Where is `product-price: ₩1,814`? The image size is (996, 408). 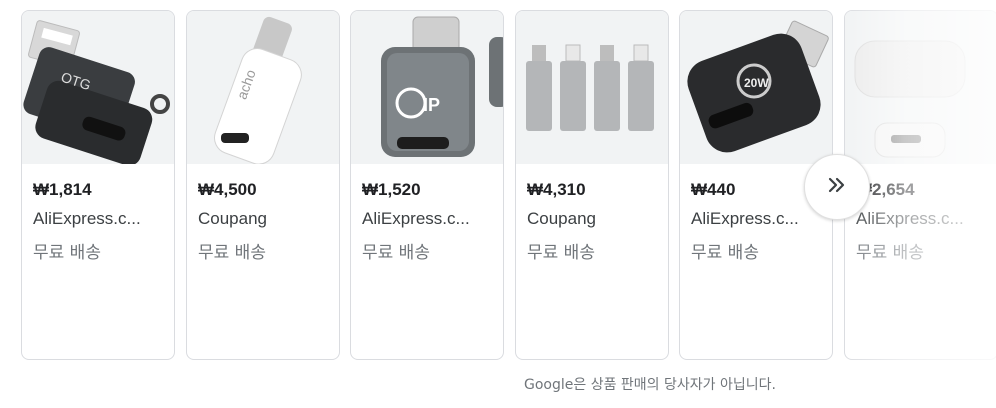
product-price: ₩1,814 is located at coordinates (62, 189).